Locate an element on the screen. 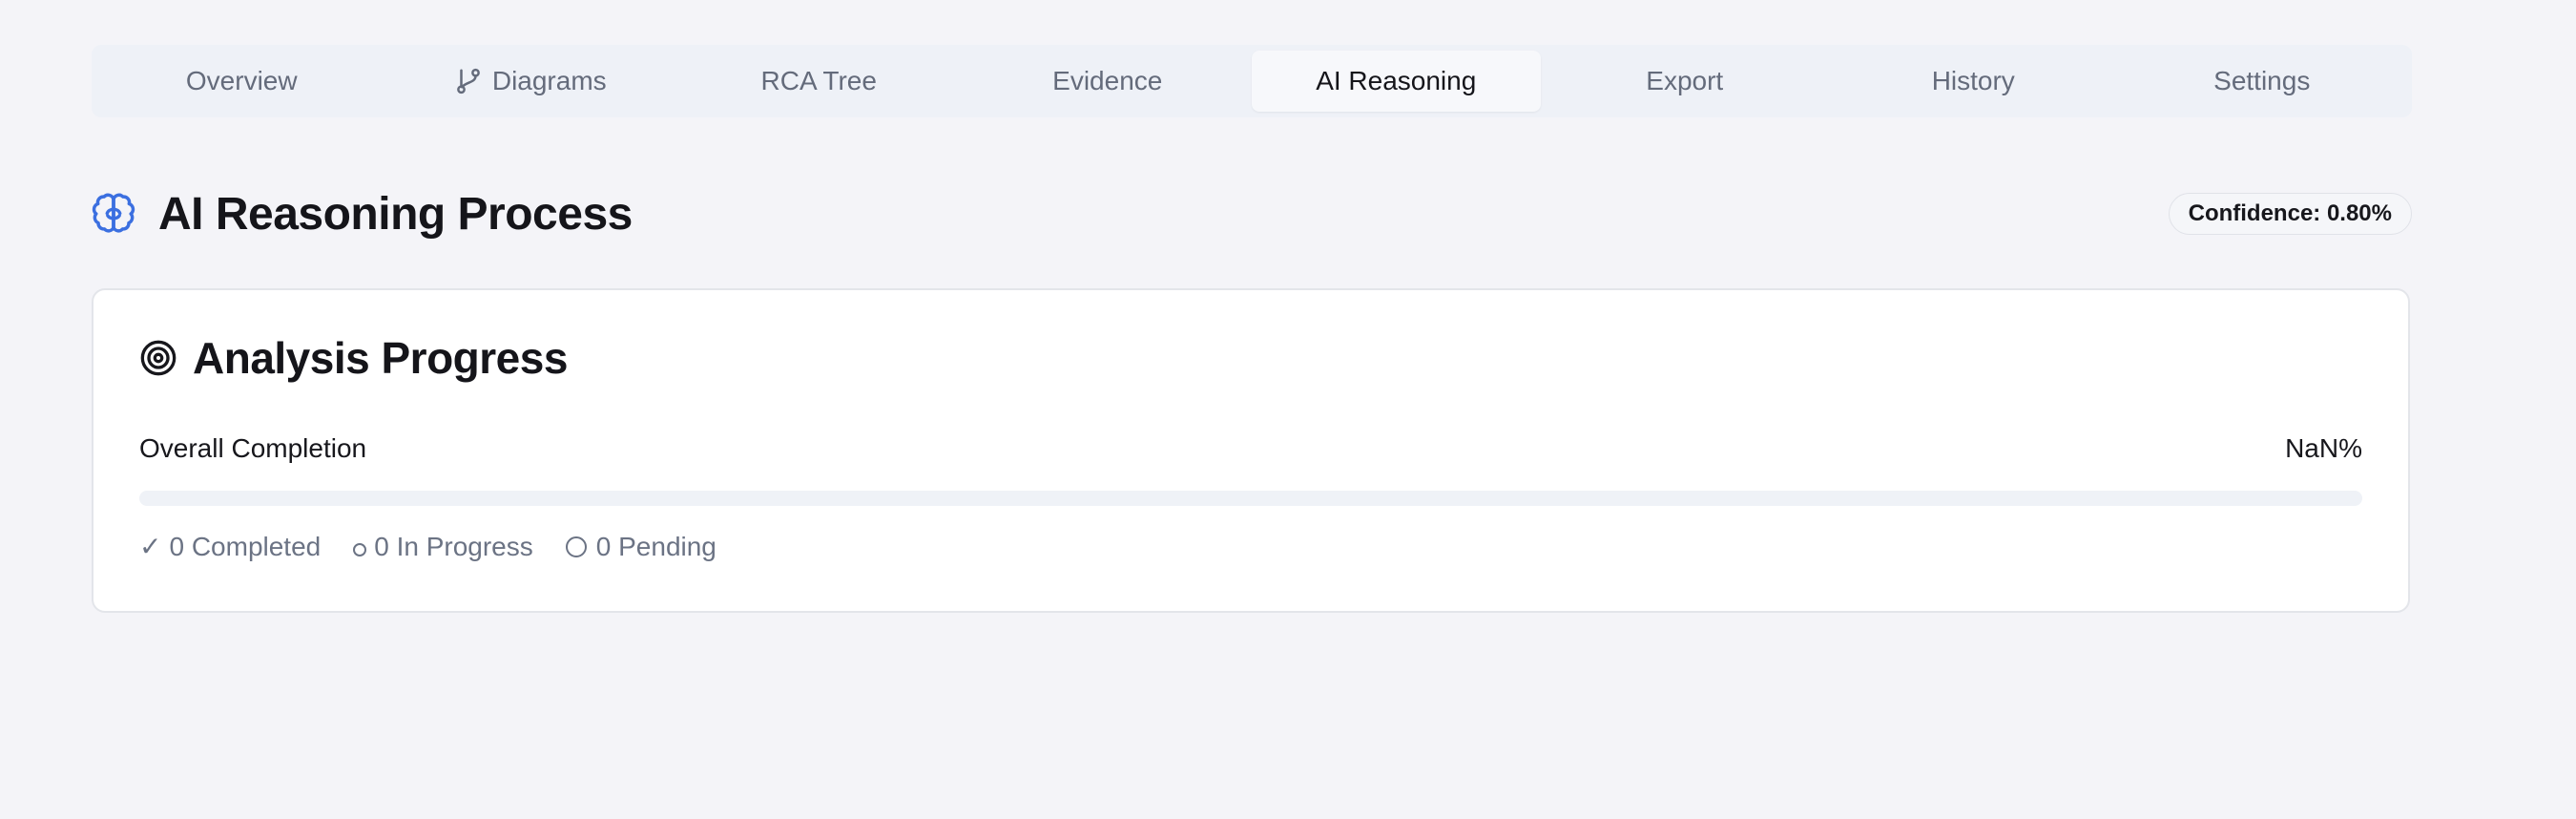 Image resolution: width=2576 pixels, height=819 pixels. circle-icon is located at coordinates (576, 546).